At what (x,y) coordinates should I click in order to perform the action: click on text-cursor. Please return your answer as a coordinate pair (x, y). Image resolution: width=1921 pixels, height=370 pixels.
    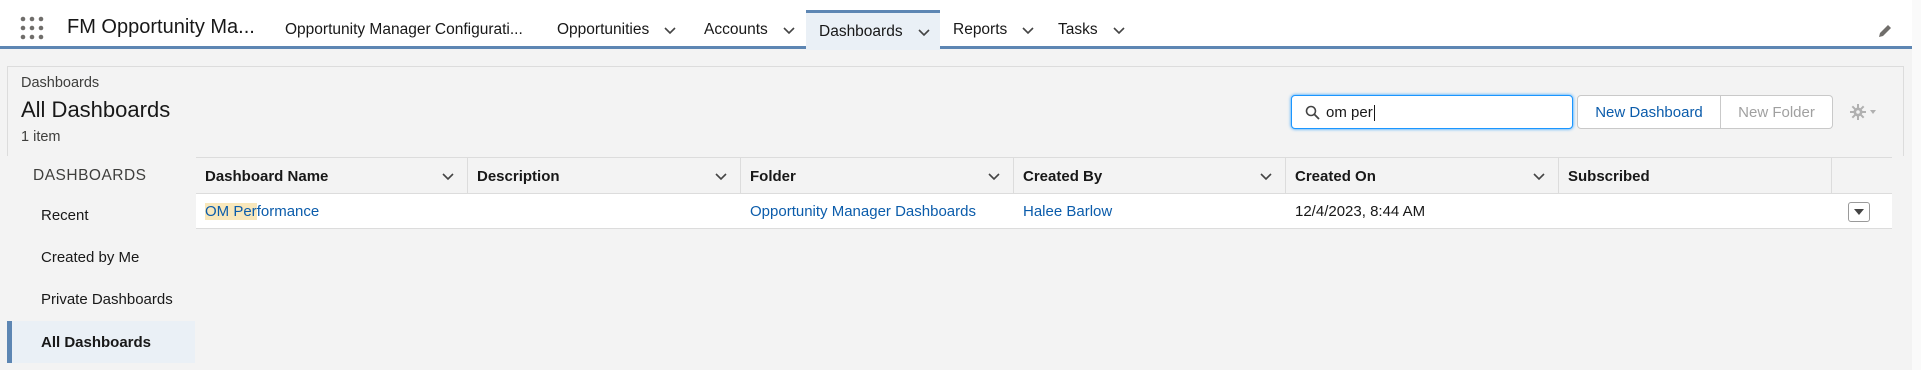
    Looking at the image, I should click on (1374, 113).